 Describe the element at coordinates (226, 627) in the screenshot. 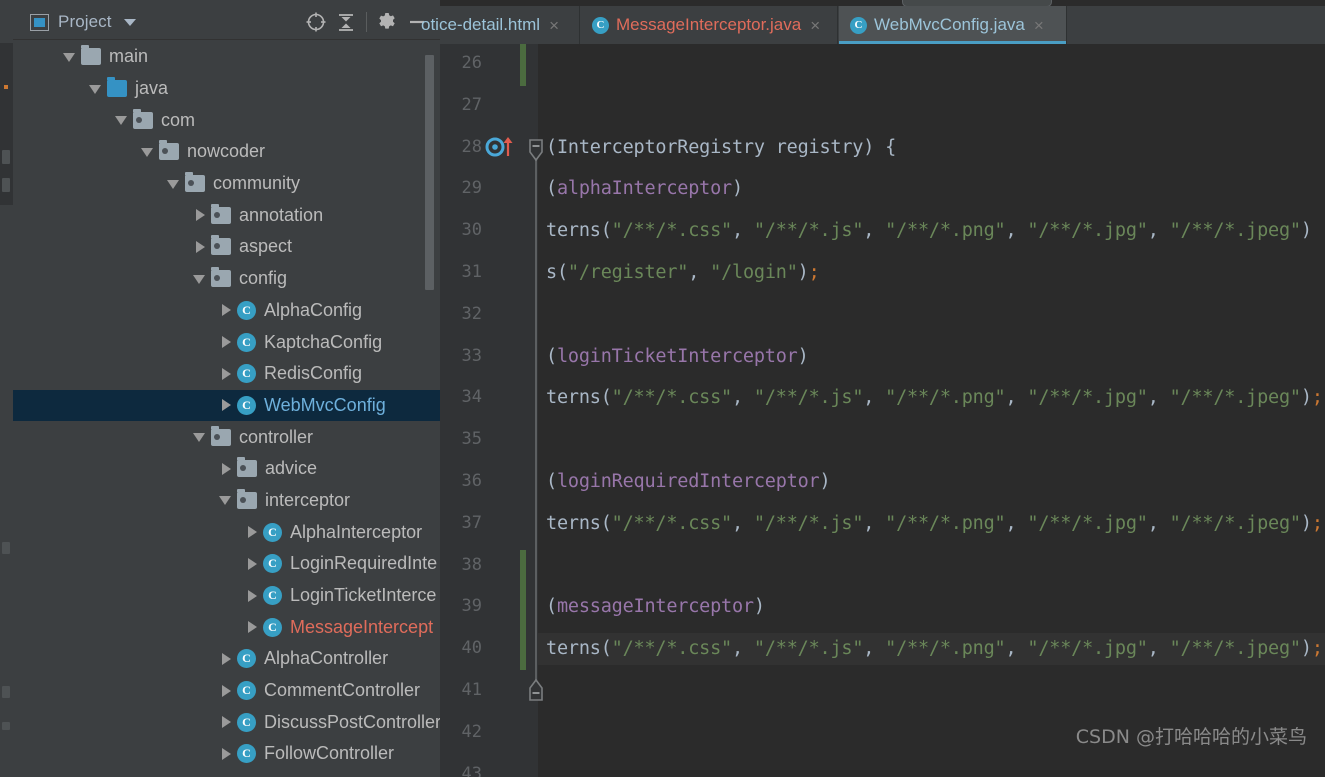

I see `tree-item-messageintercept: C MessageIntercept` at that location.